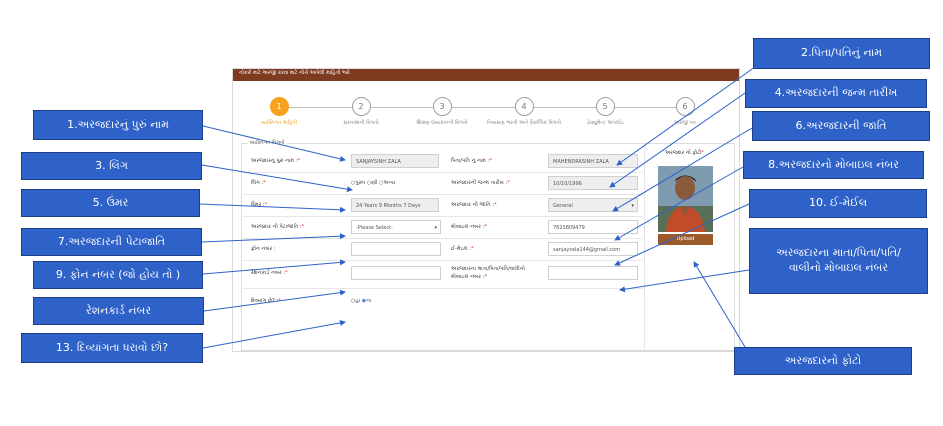  Describe the element at coordinates (110, 203) in the screenshot. I see `callout-age: 5. ઉંમર` at that location.